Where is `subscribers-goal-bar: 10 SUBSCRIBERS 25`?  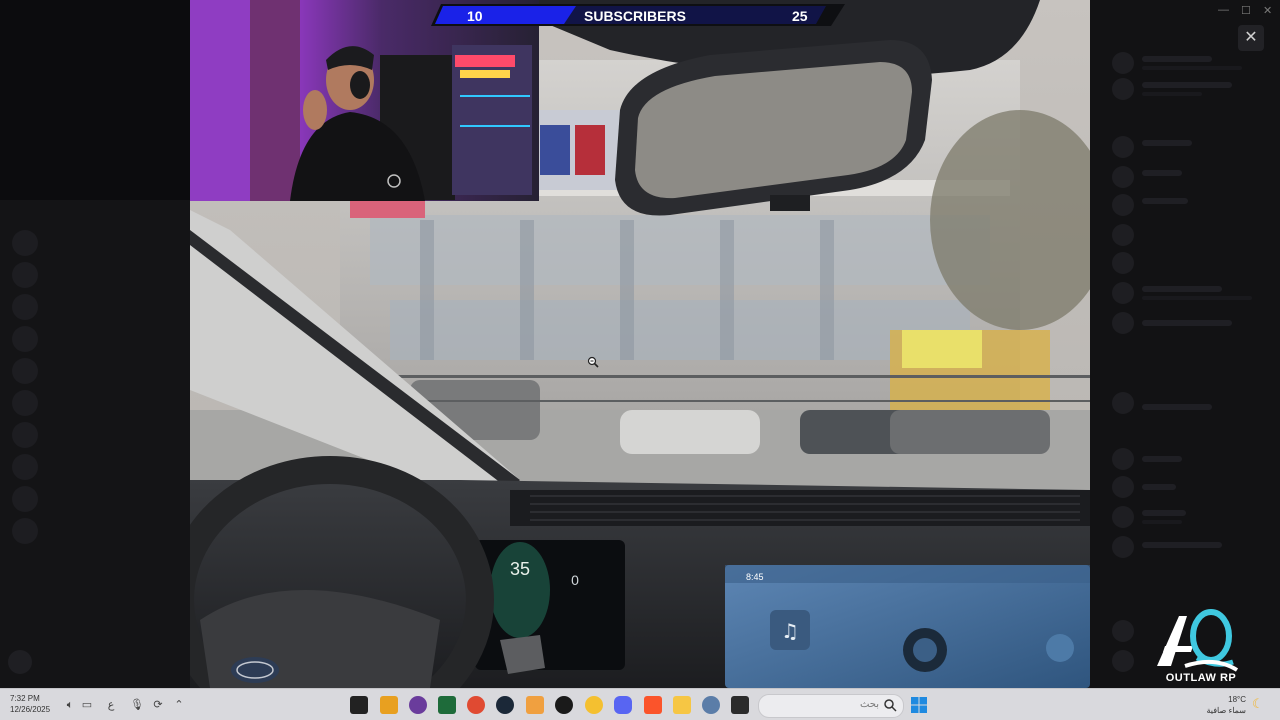
subscribers-goal-bar: 10 SUBSCRIBERS 25 is located at coordinates (638, 15).